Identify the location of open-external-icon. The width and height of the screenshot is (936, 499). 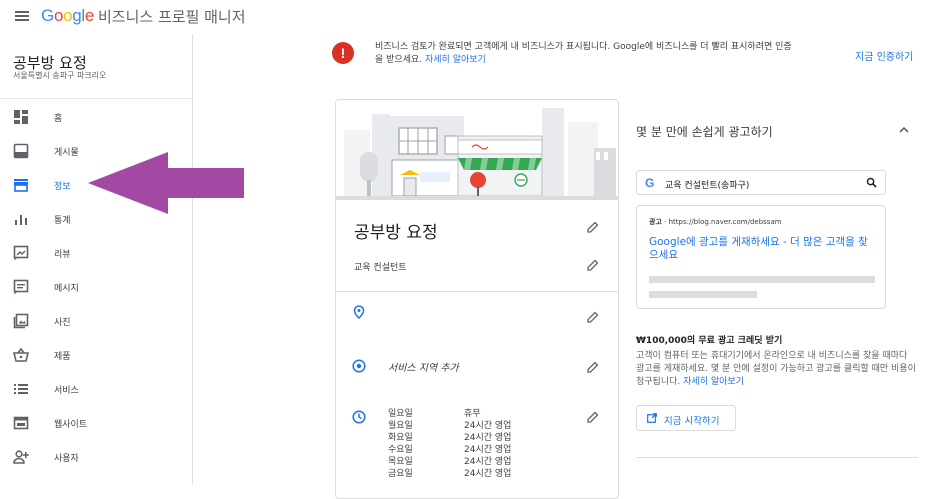
(652, 418).